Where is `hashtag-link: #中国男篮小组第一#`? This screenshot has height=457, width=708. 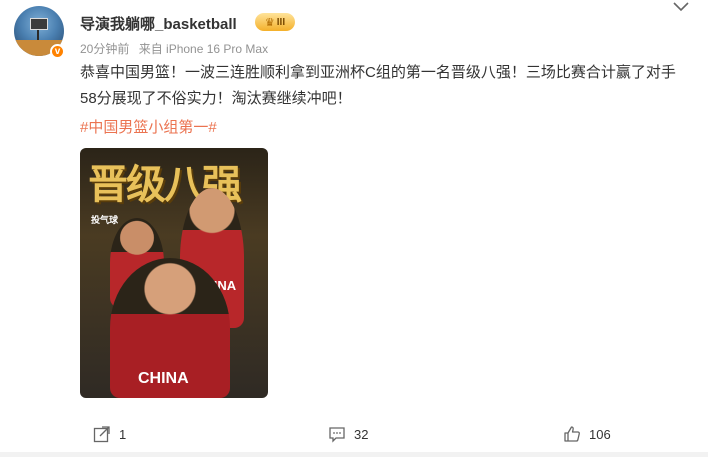 hashtag-link: #中国男篮小组第一# is located at coordinates (148, 126).